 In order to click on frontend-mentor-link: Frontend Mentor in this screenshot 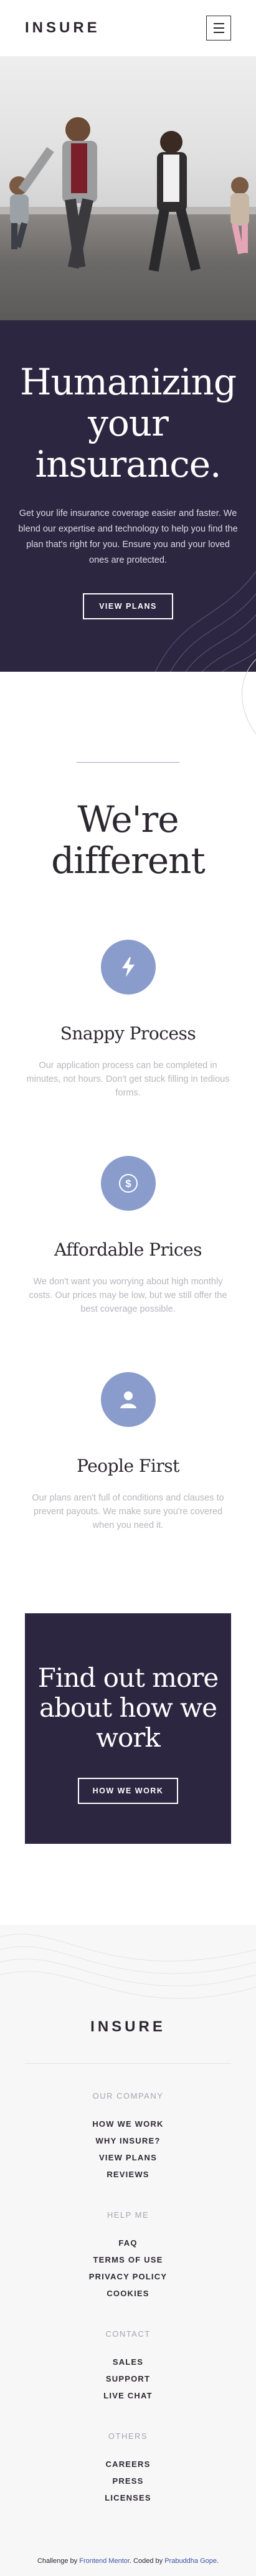, I will do `click(104, 2561)`.